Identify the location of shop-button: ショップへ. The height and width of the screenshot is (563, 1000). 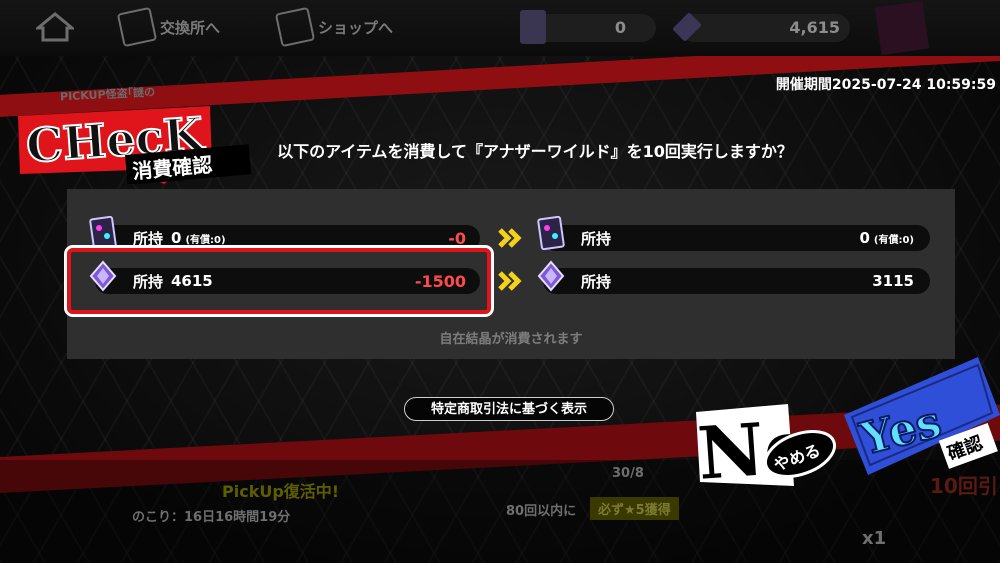
(334, 27).